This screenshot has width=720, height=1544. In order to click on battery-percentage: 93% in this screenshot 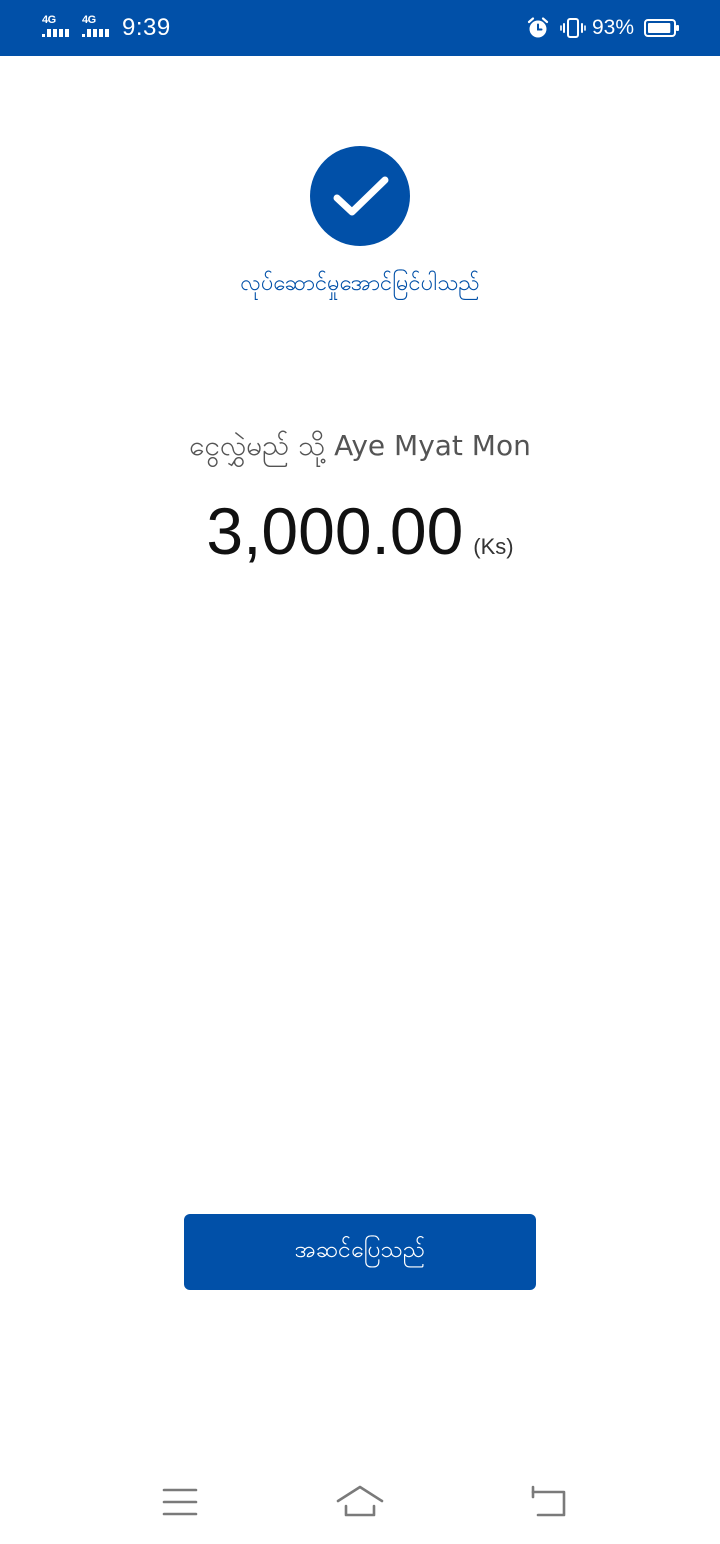, I will do `click(612, 27)`.